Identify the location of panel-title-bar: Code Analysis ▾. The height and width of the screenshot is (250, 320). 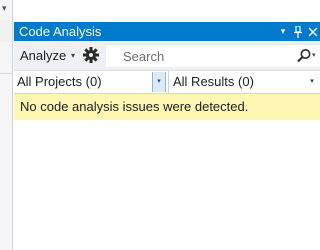
(167, 31).